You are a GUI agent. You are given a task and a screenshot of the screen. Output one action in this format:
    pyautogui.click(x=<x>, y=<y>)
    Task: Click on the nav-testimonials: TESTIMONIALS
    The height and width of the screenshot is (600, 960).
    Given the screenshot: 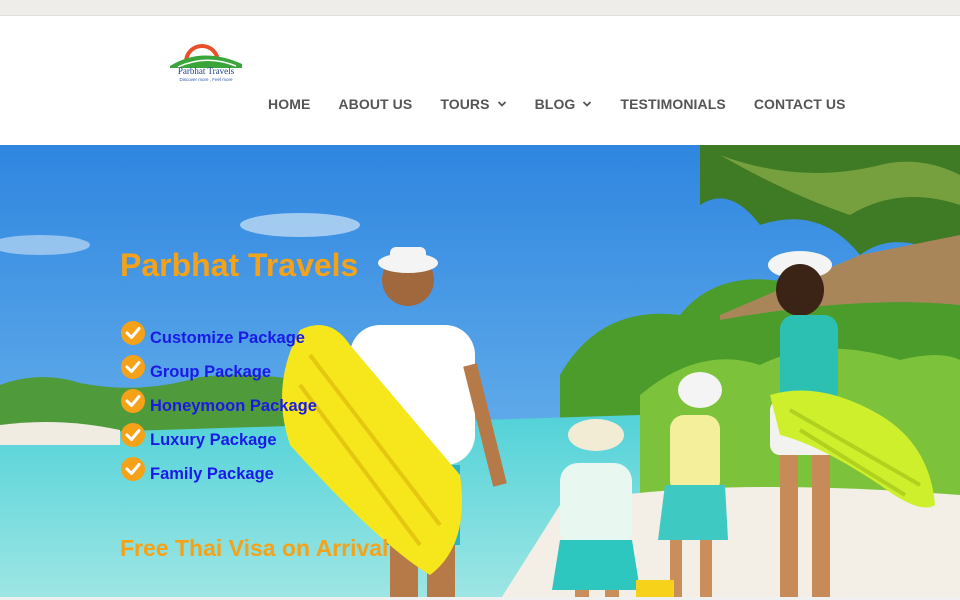 What is the action you would take?
    pyautogui.click(x=672, y=104)
    